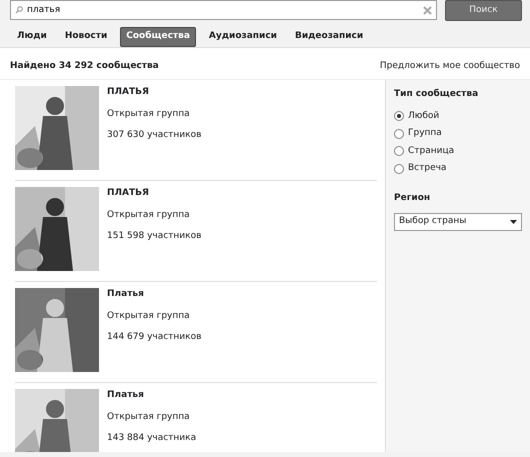  I want to click on search-icon, so click(19, 10).